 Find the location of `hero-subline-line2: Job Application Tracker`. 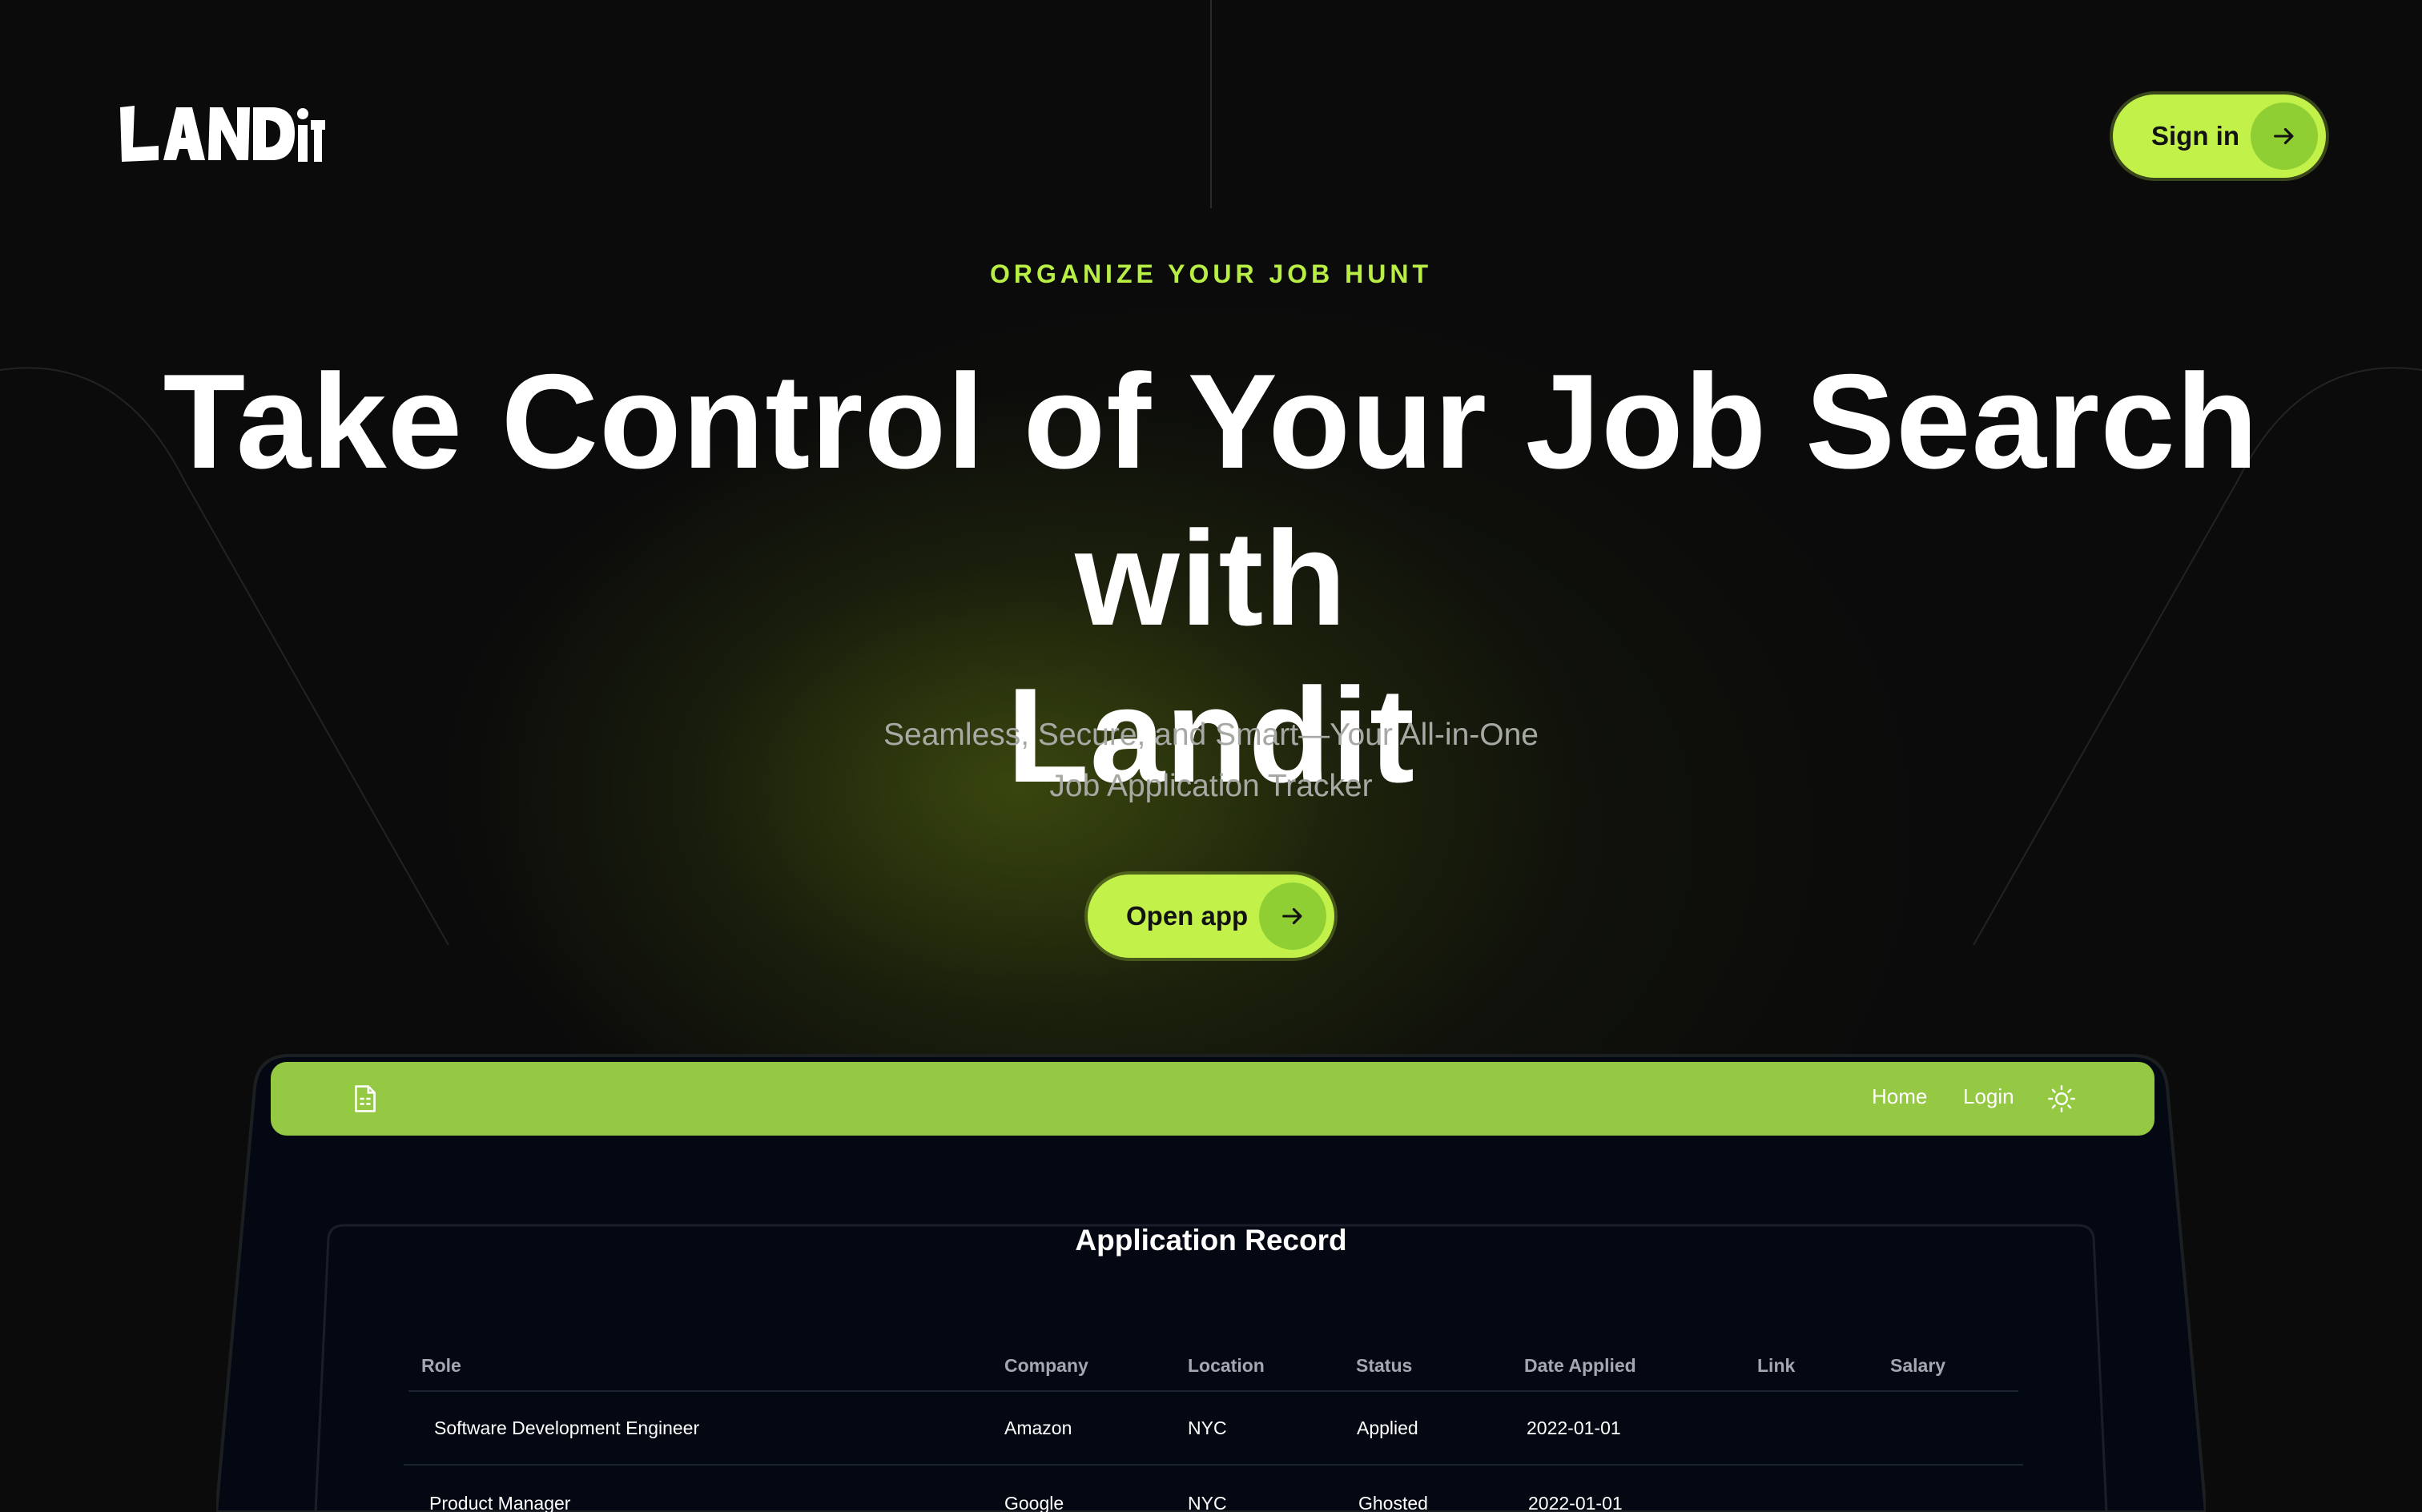

hero-subline-line2: Job Application Tracker is located at coordinates (1211, 786).